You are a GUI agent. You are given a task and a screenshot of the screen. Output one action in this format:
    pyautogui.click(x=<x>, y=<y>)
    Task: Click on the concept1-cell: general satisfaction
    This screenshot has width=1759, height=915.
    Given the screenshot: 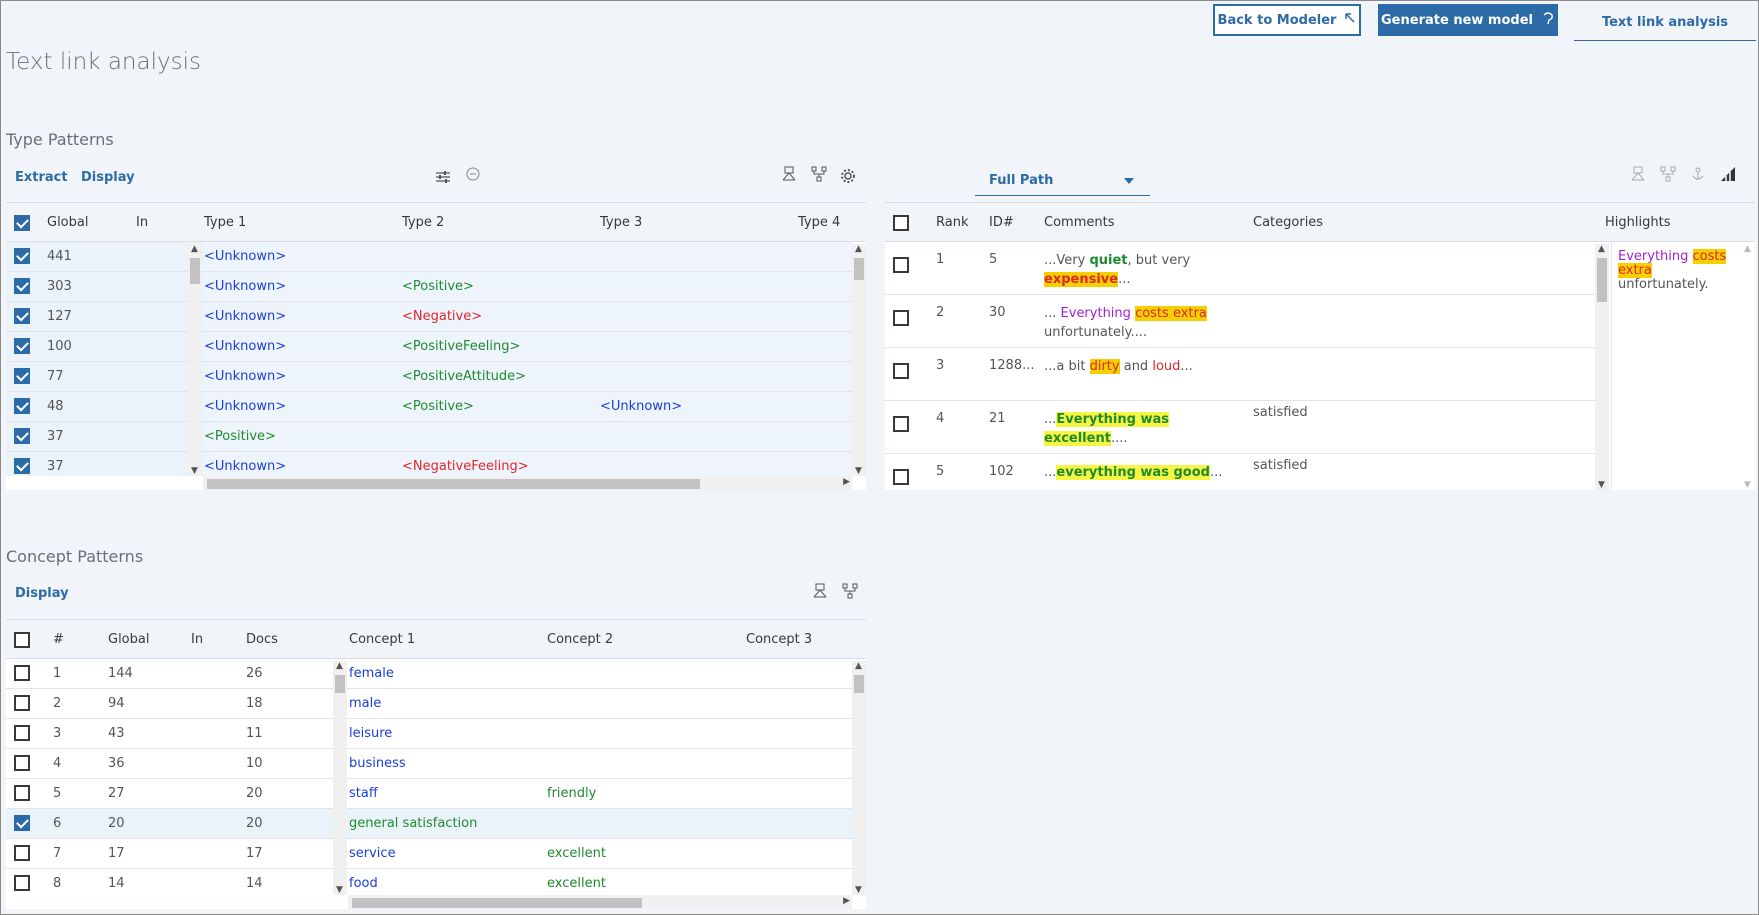 What is the action you would take?
    pyautogui.click(x=413, y=823)
    